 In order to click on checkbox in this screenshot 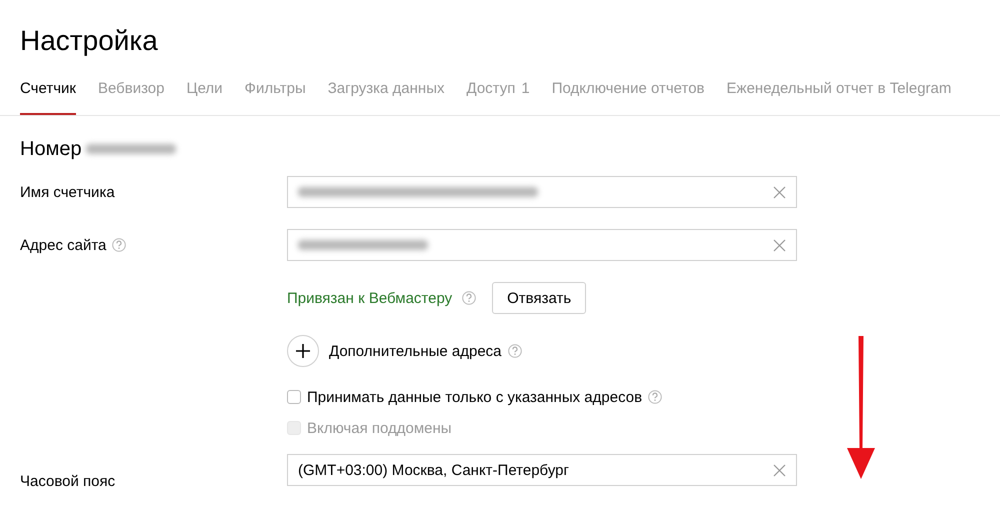, I will do `click(294, 397)`.